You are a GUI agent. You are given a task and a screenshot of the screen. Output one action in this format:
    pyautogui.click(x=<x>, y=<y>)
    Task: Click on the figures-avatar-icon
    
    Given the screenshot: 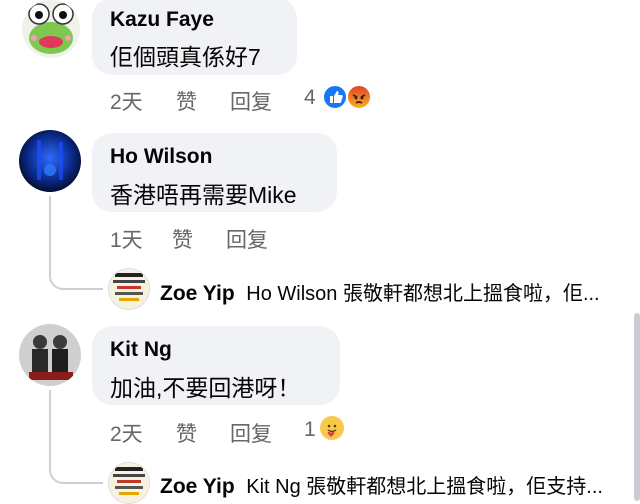 What is the action you would take?
    pyautogui.click(x=50, y=355)
    